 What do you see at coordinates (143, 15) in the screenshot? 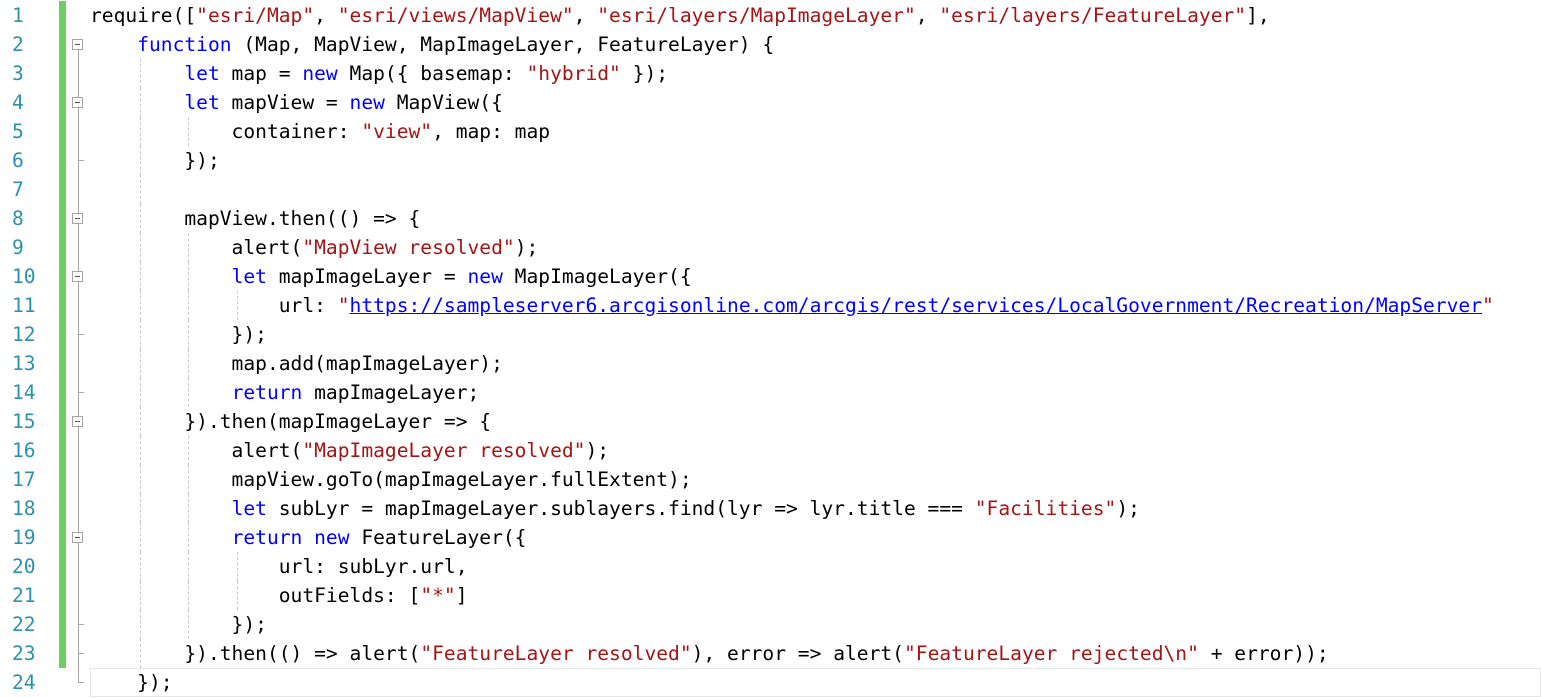
I see `code-token: require([` at bounding box center [143, 15].